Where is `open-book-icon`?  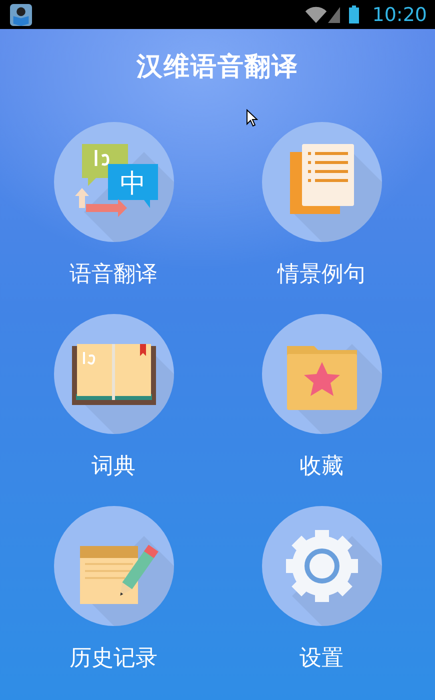
open-book-icon is located at coordinates (114, 374).